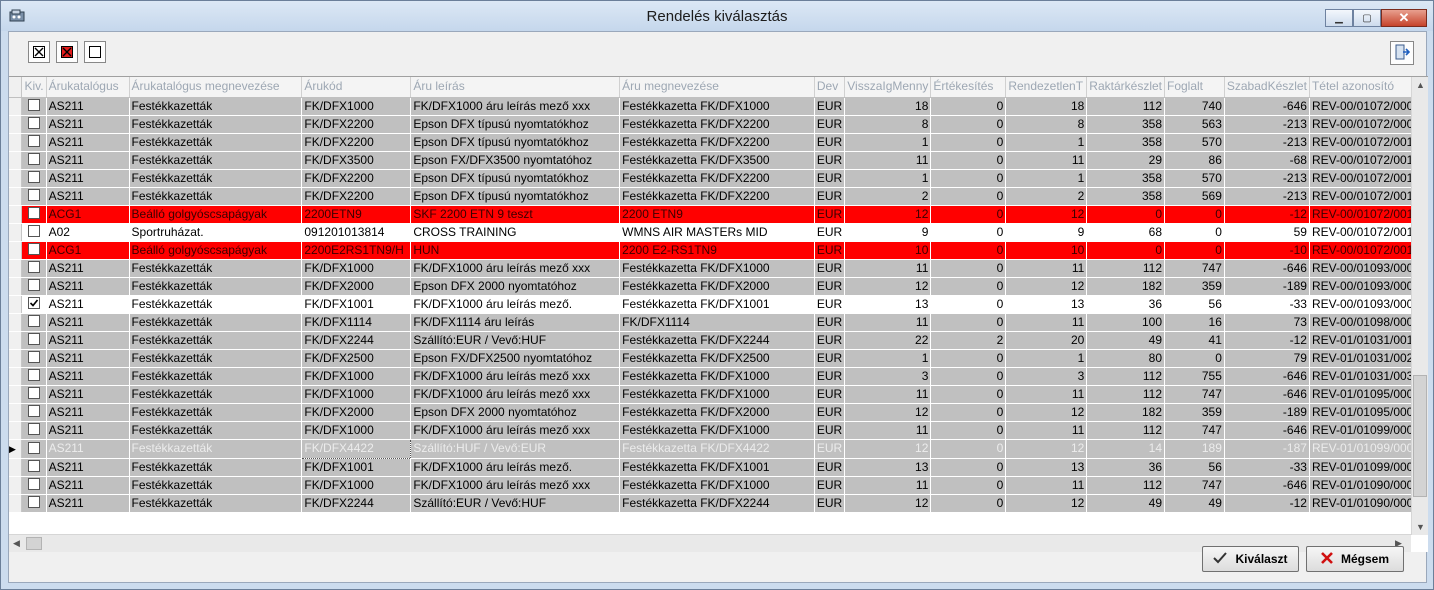 The width and height of the screenshot is (1434, 590). What do you see at coordinates (356, 358) in the screenshot?
I see `table-cell: FK/DFX2500` at bounding box center [356, 358].